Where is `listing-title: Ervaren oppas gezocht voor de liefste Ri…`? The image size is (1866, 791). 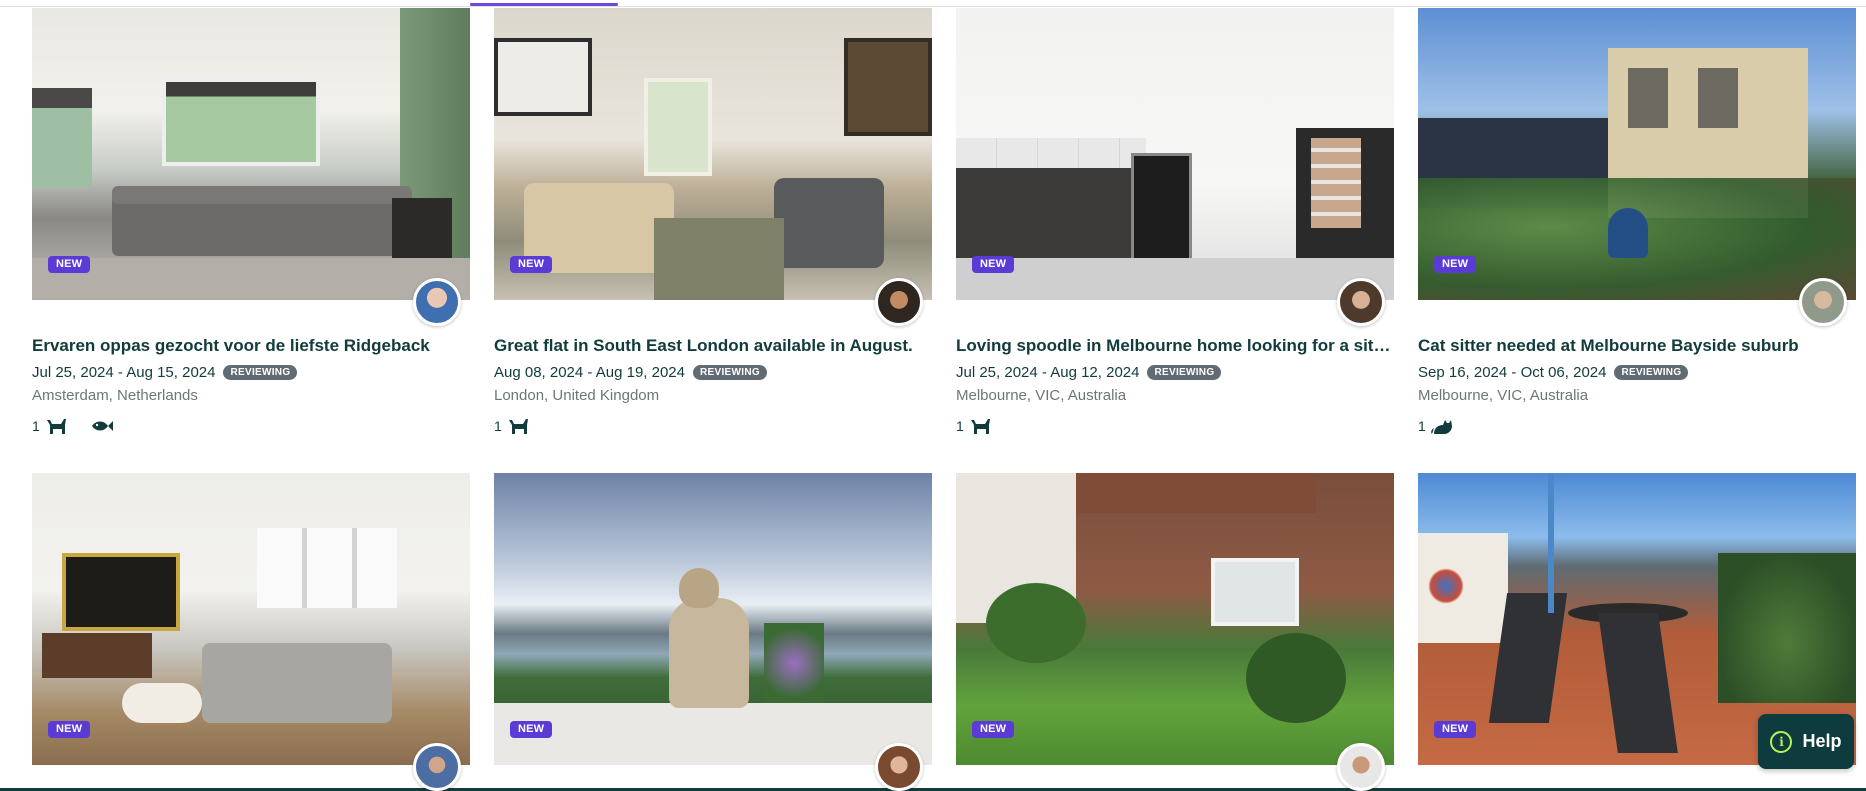
listing-title: Ervaren oppas gezocht voor de liefste Ri… is located at coordinates (251, 346).